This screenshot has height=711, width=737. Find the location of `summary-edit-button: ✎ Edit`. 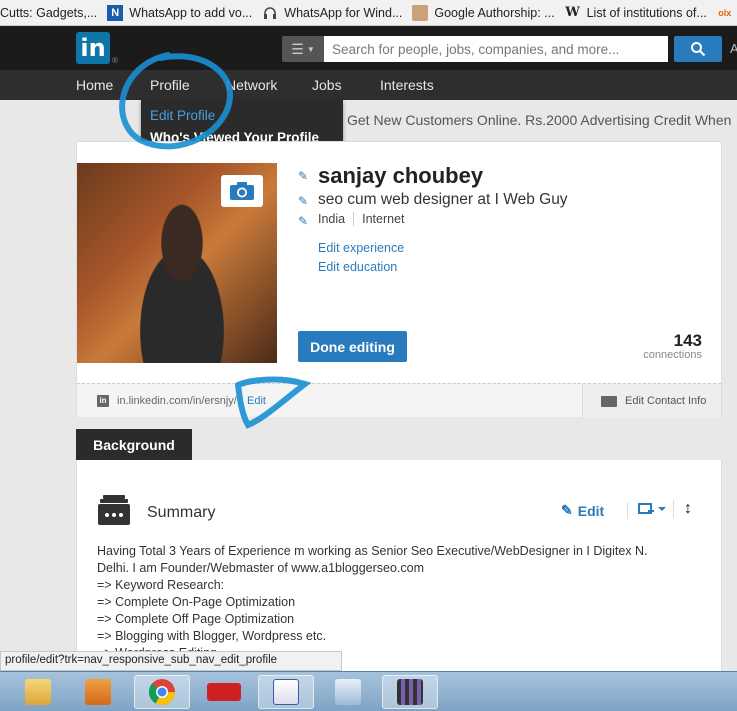

summary-edit-button: ✎ Edit is located at coordinates (582, 510).